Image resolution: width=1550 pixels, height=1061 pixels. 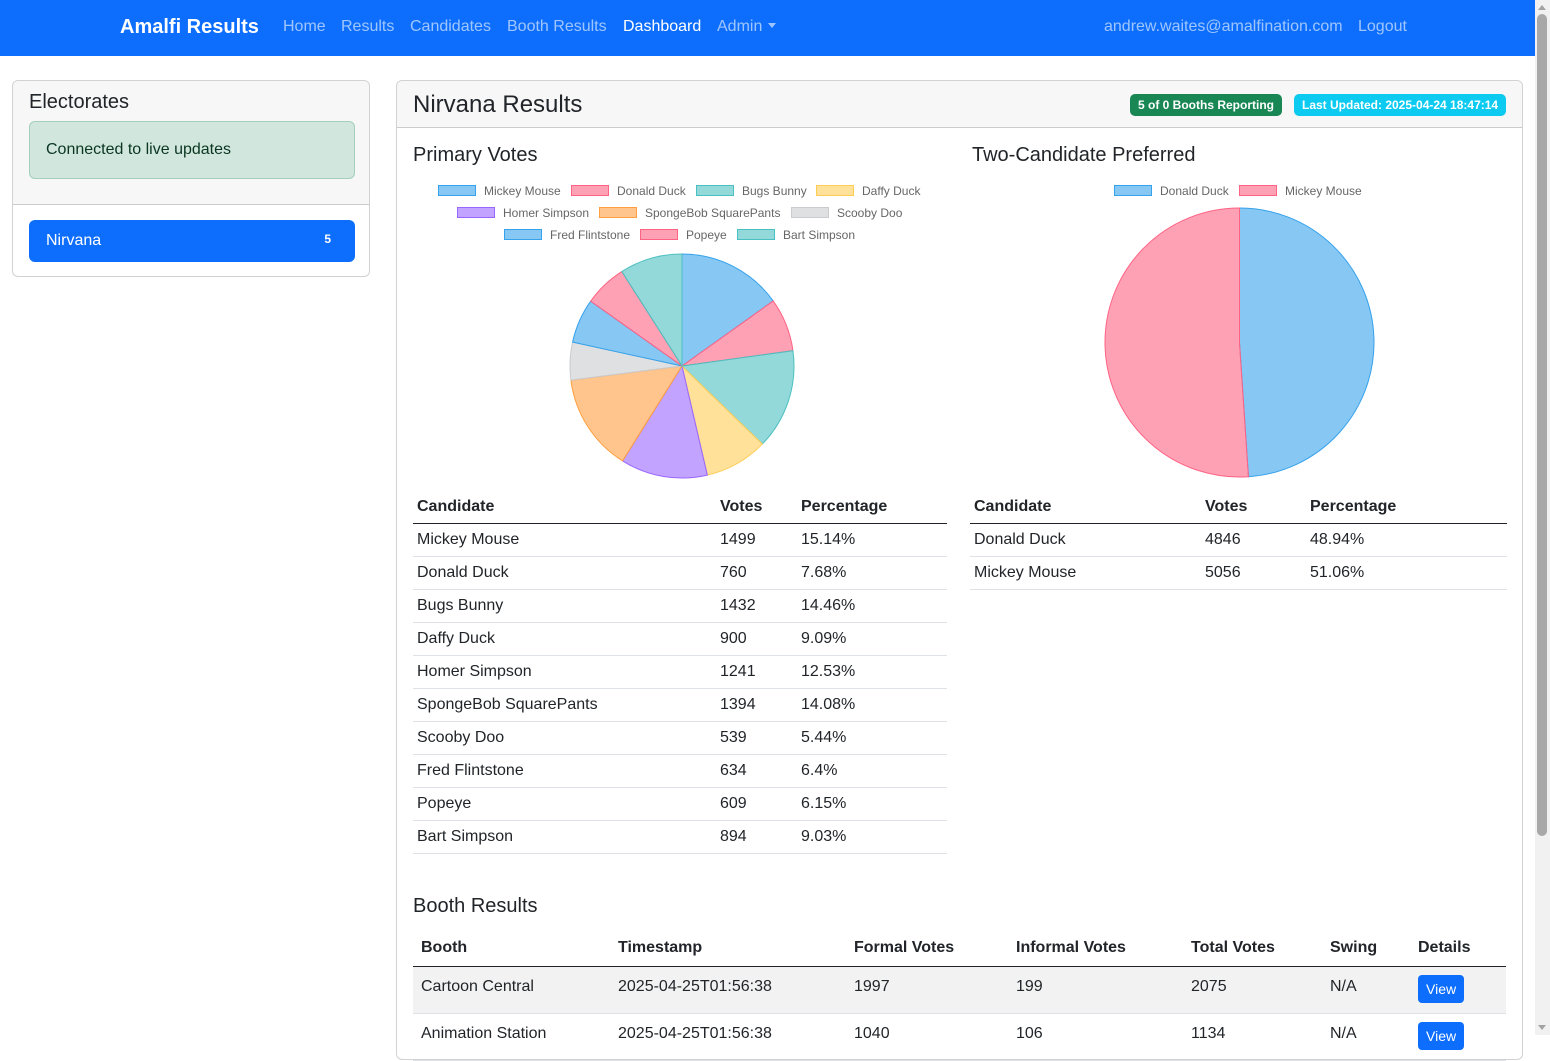 What do you see at coordinates (1542, 7) in the screenshot?
I see `scroll-up-arrow-icon` at bounding box center [1542, 7].